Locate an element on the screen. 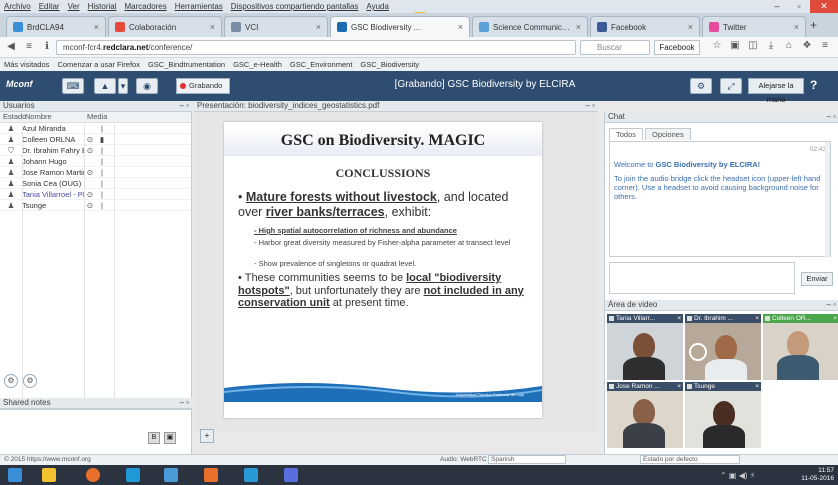  copyright-link: © 2015 https://www.mconf.org is located at coordinates (47, 460).